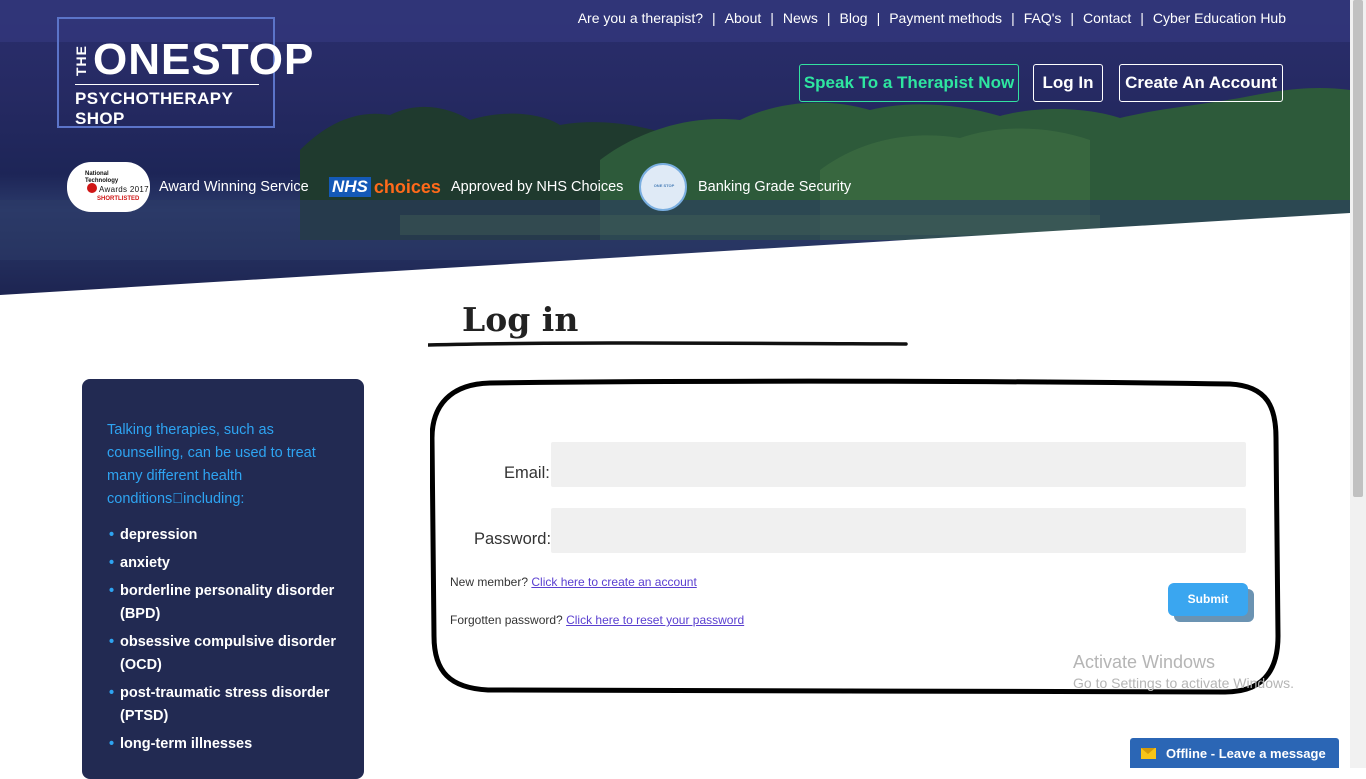 Image resolution: width=1366 pixels, height=779 pixels. What do you see at coordinates (1208, 599) in the screenshot?
I see `submit-button: Submit` at bounding box center [1208, 599].